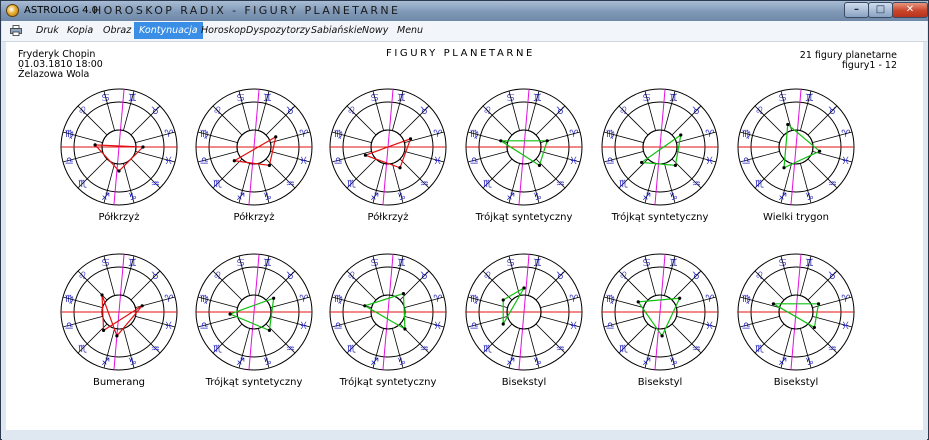 The image size is (929, 440). Describe the element at coordinates (119, 382) in the screenshot. I see `figure-label: Bumerang` at that location.